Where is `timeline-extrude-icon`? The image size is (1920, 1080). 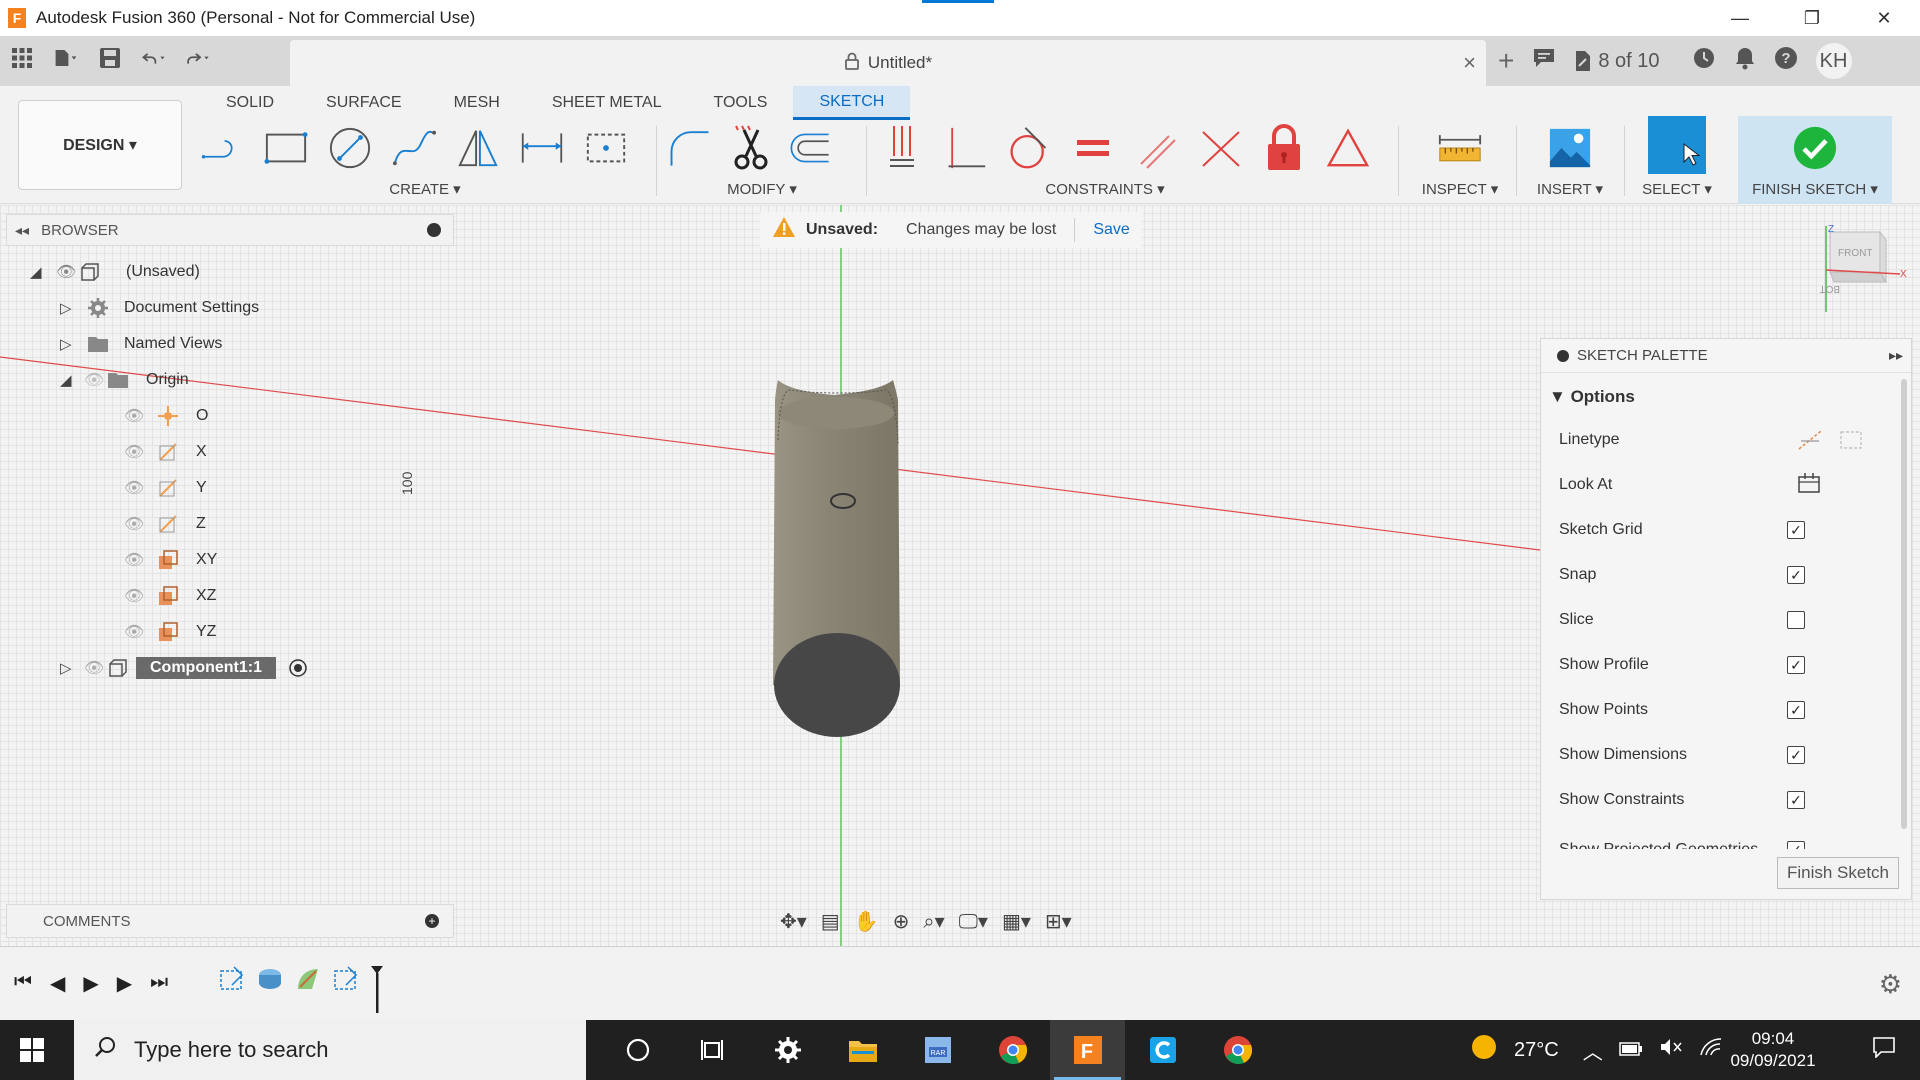 timeline-extrude-icon is located at coordinates (270, 991).